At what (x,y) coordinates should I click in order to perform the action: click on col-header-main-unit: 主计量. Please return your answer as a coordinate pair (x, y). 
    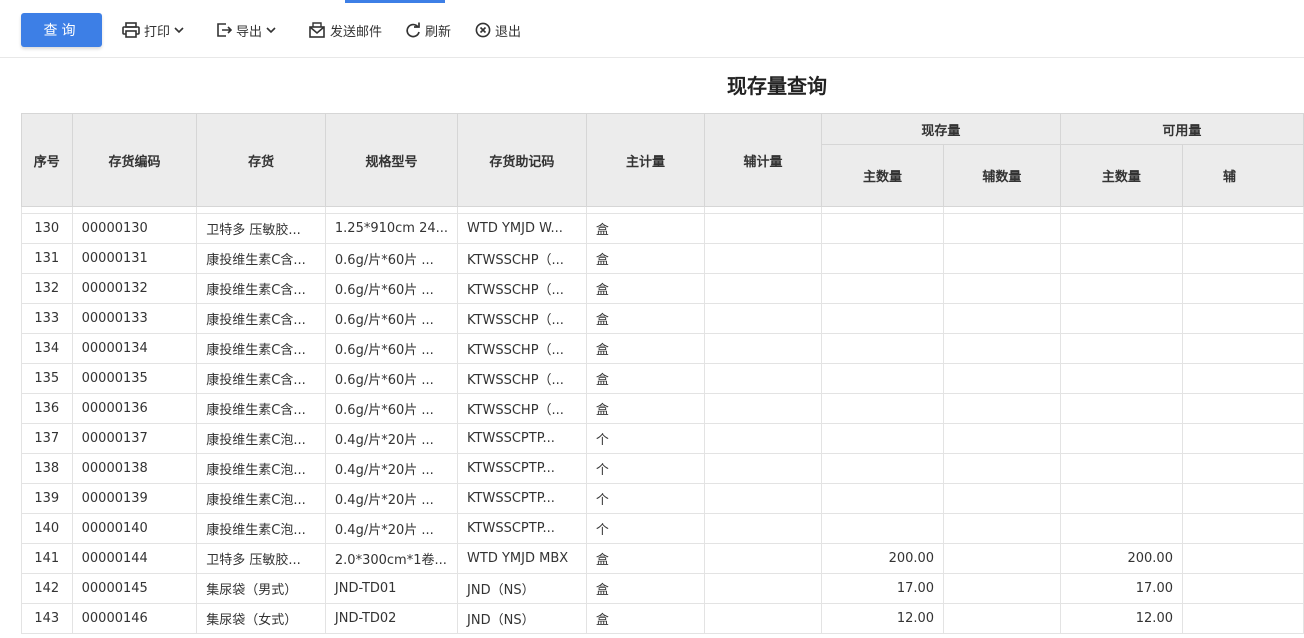
    Looking at the image, I should click on (645, 160).